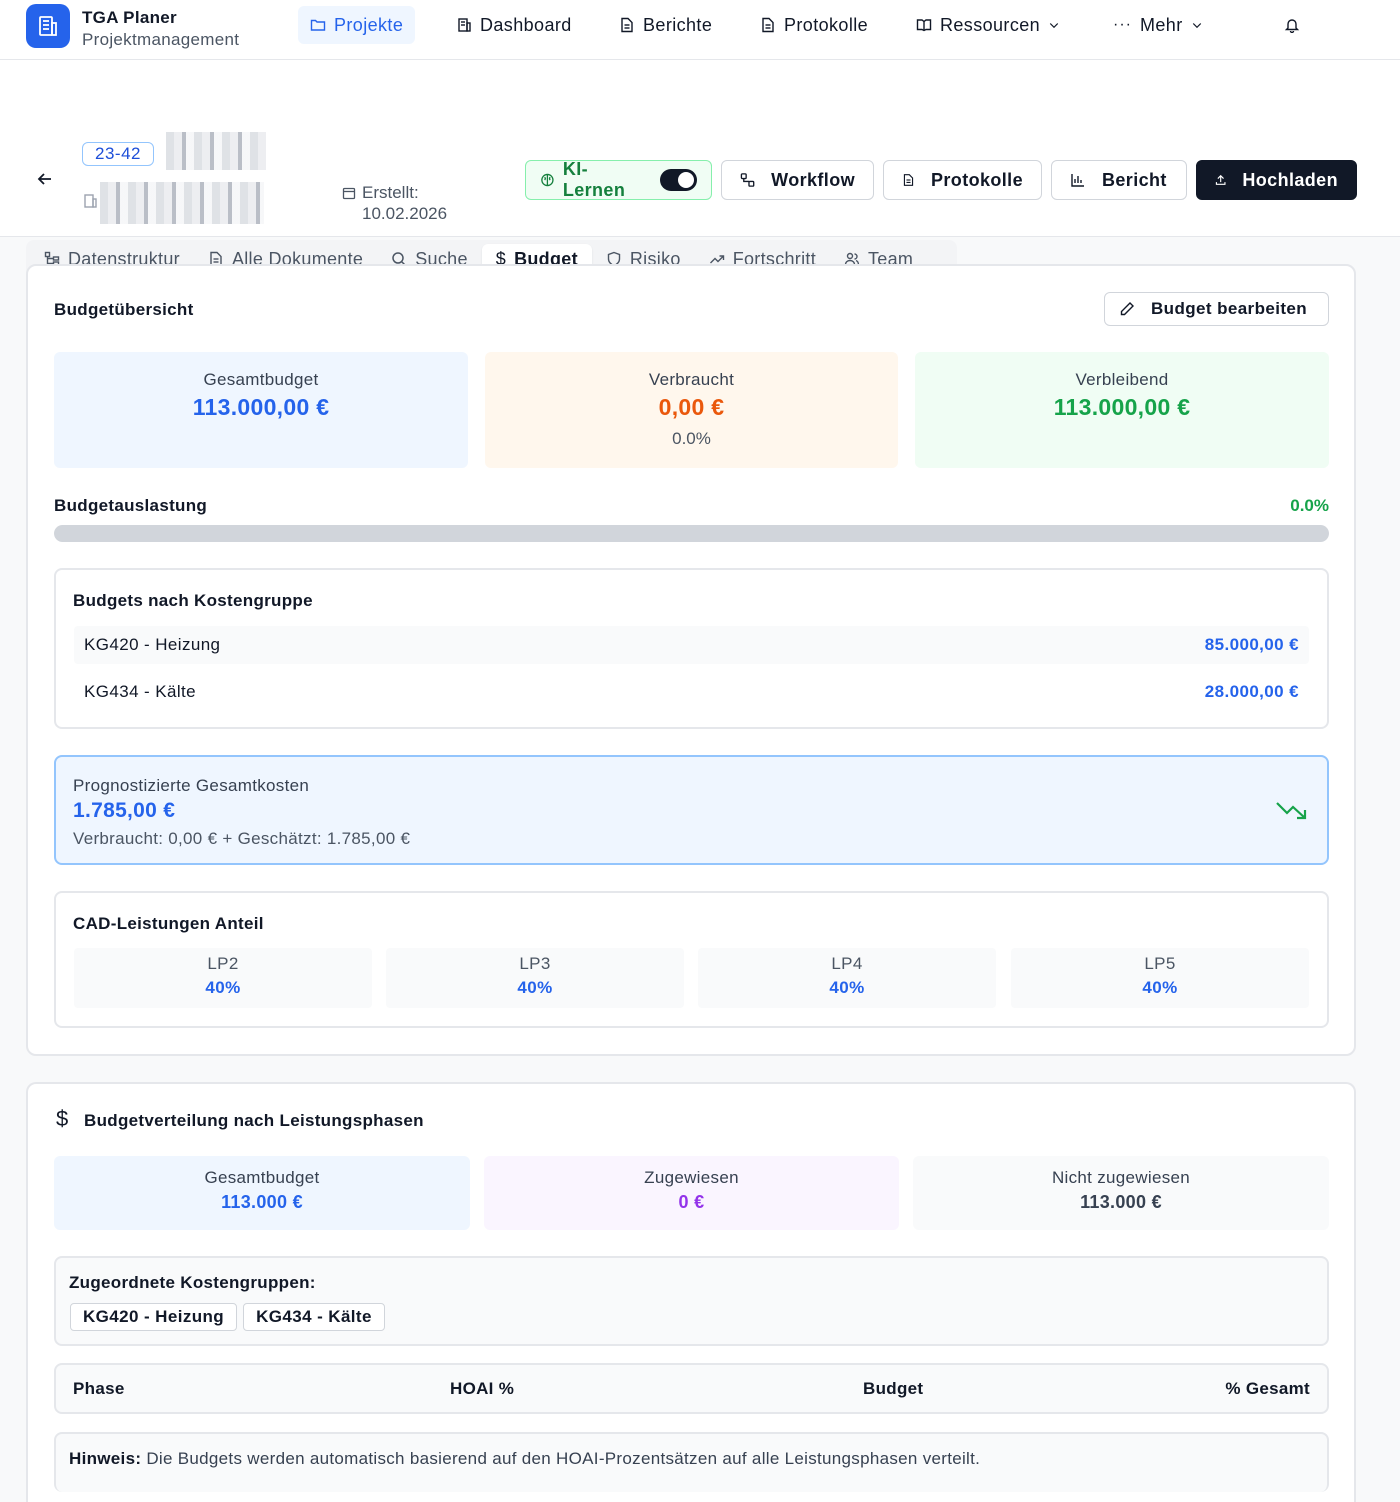  I want to click on lp-item-lp4: LP4 40%, so click(847, 978).